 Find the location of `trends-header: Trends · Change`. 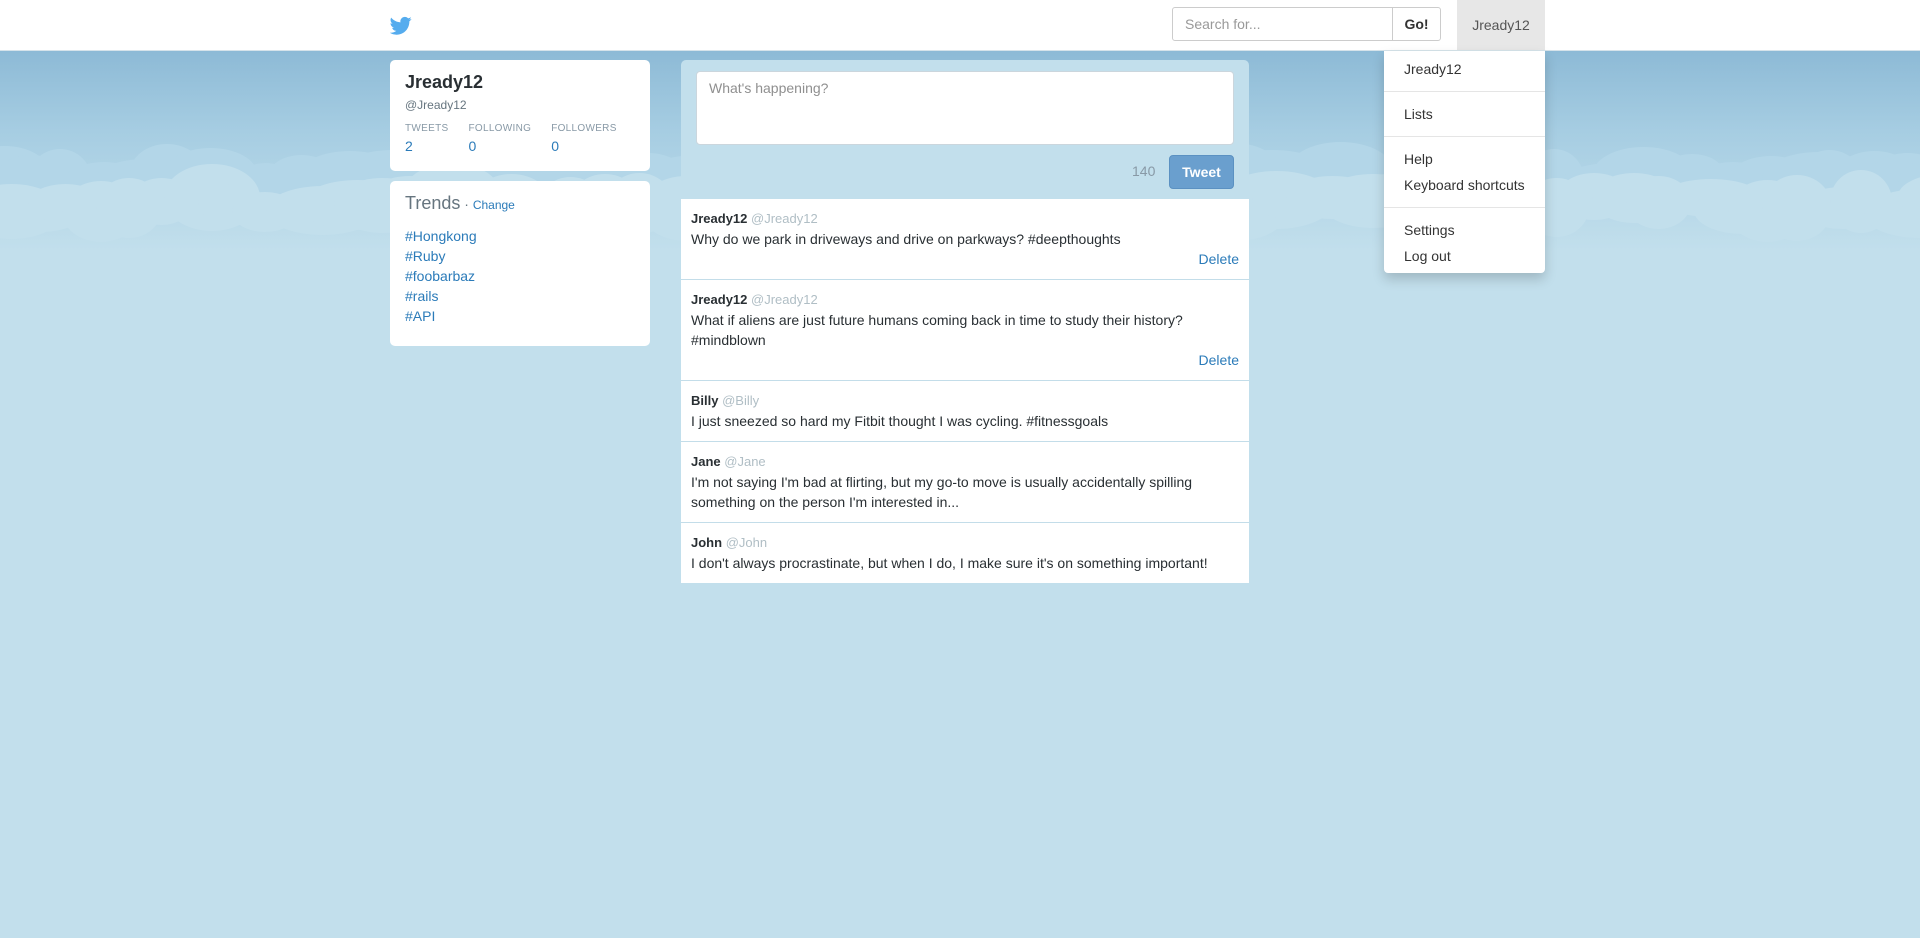

trends-header: Trends · Change is located at coordinates (520, 203).